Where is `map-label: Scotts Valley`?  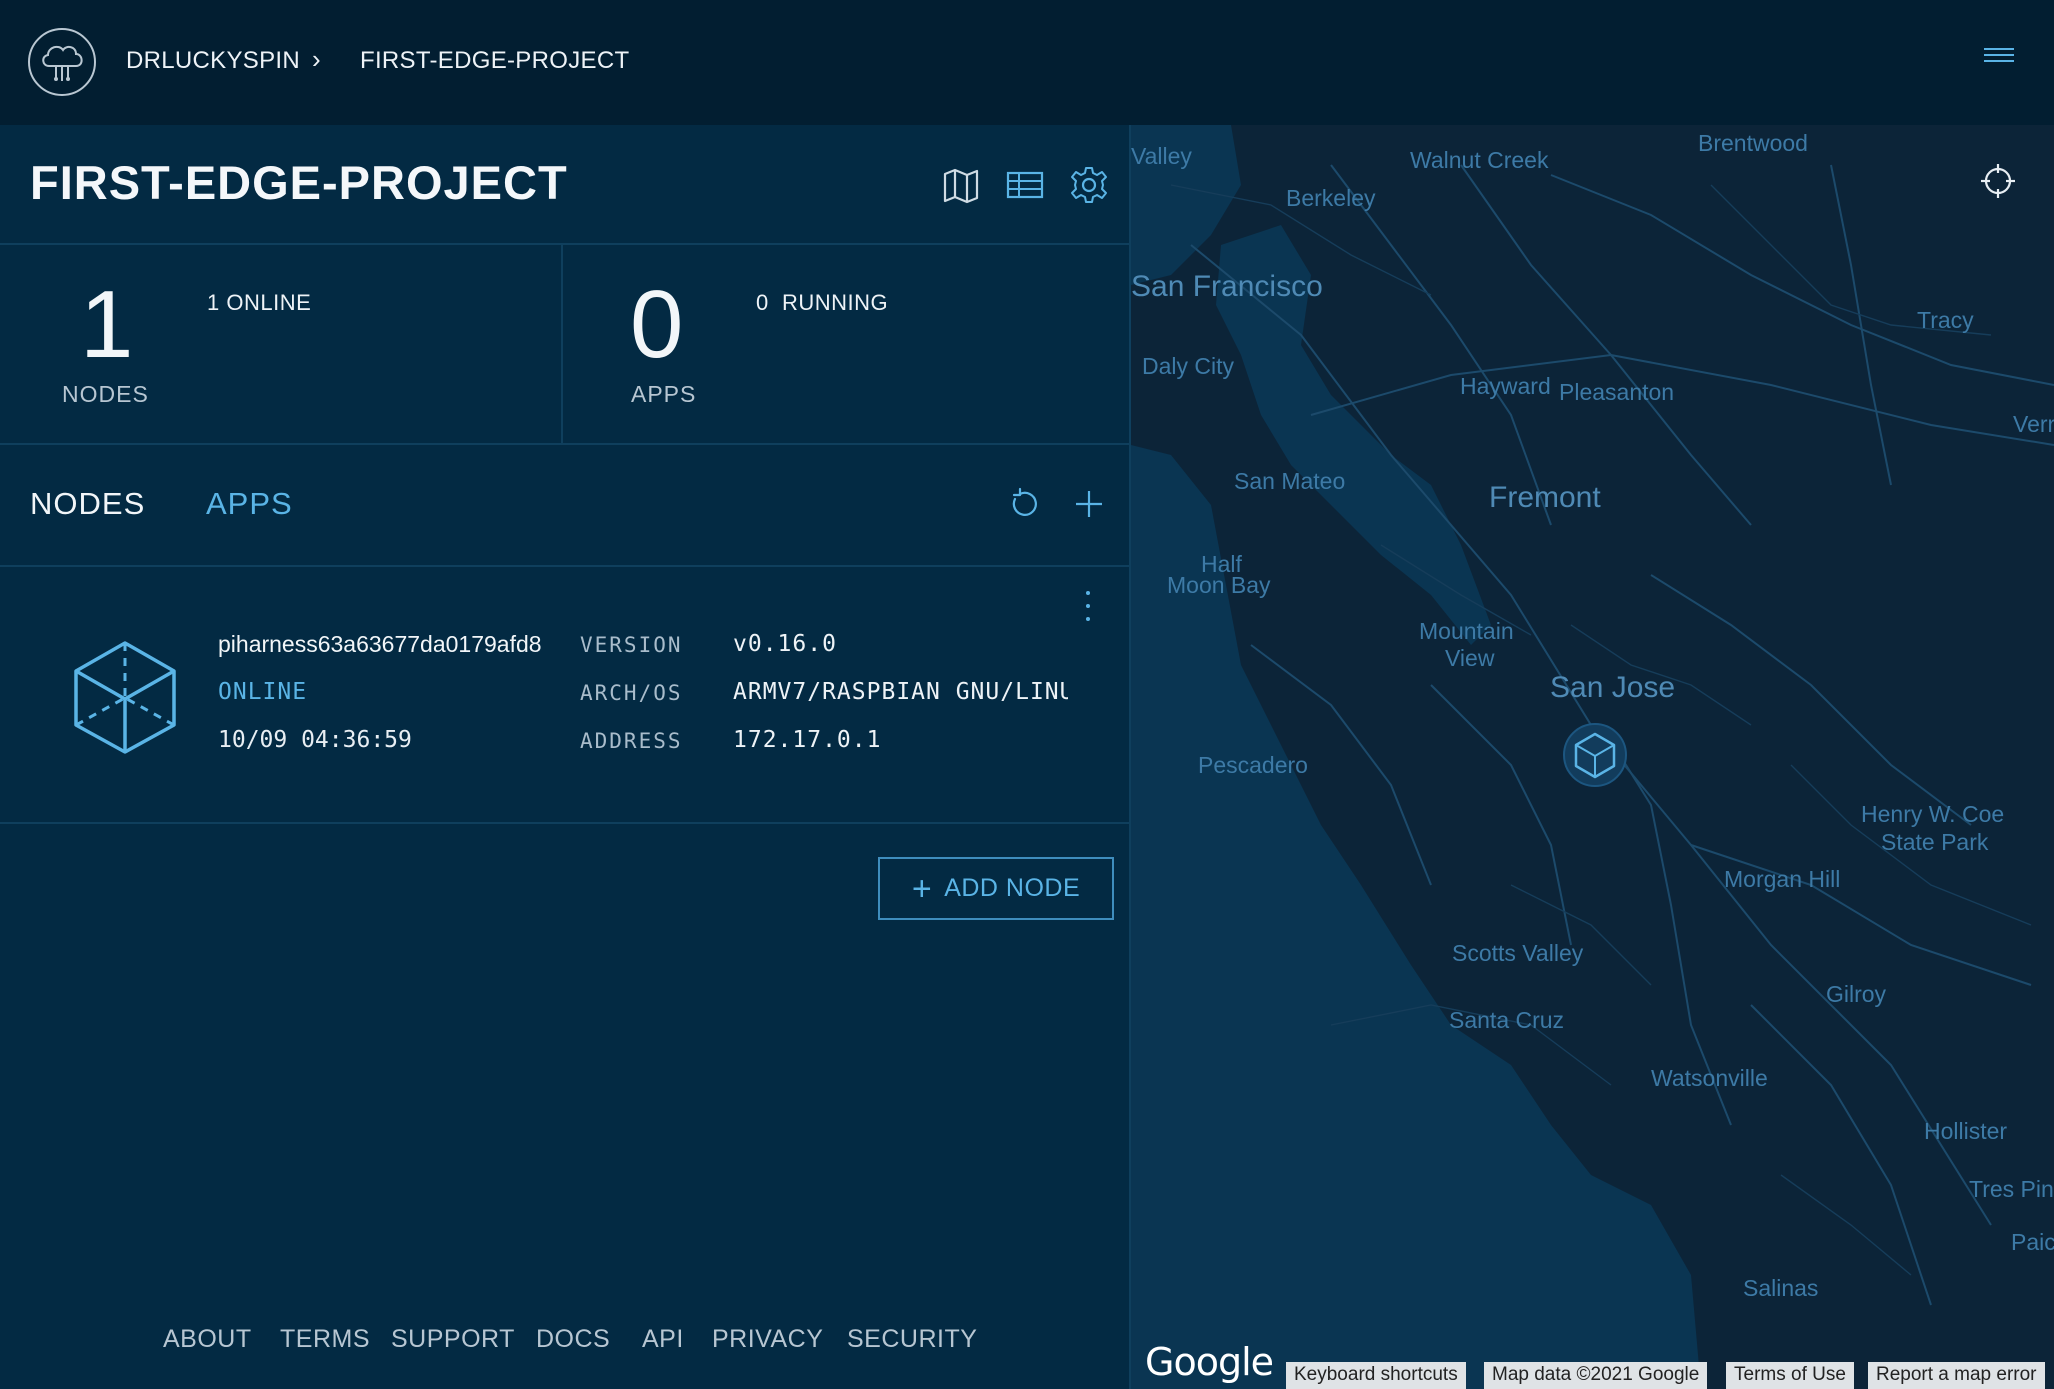
map-label: Scotts Valley is located at coordinates (1518, 953).